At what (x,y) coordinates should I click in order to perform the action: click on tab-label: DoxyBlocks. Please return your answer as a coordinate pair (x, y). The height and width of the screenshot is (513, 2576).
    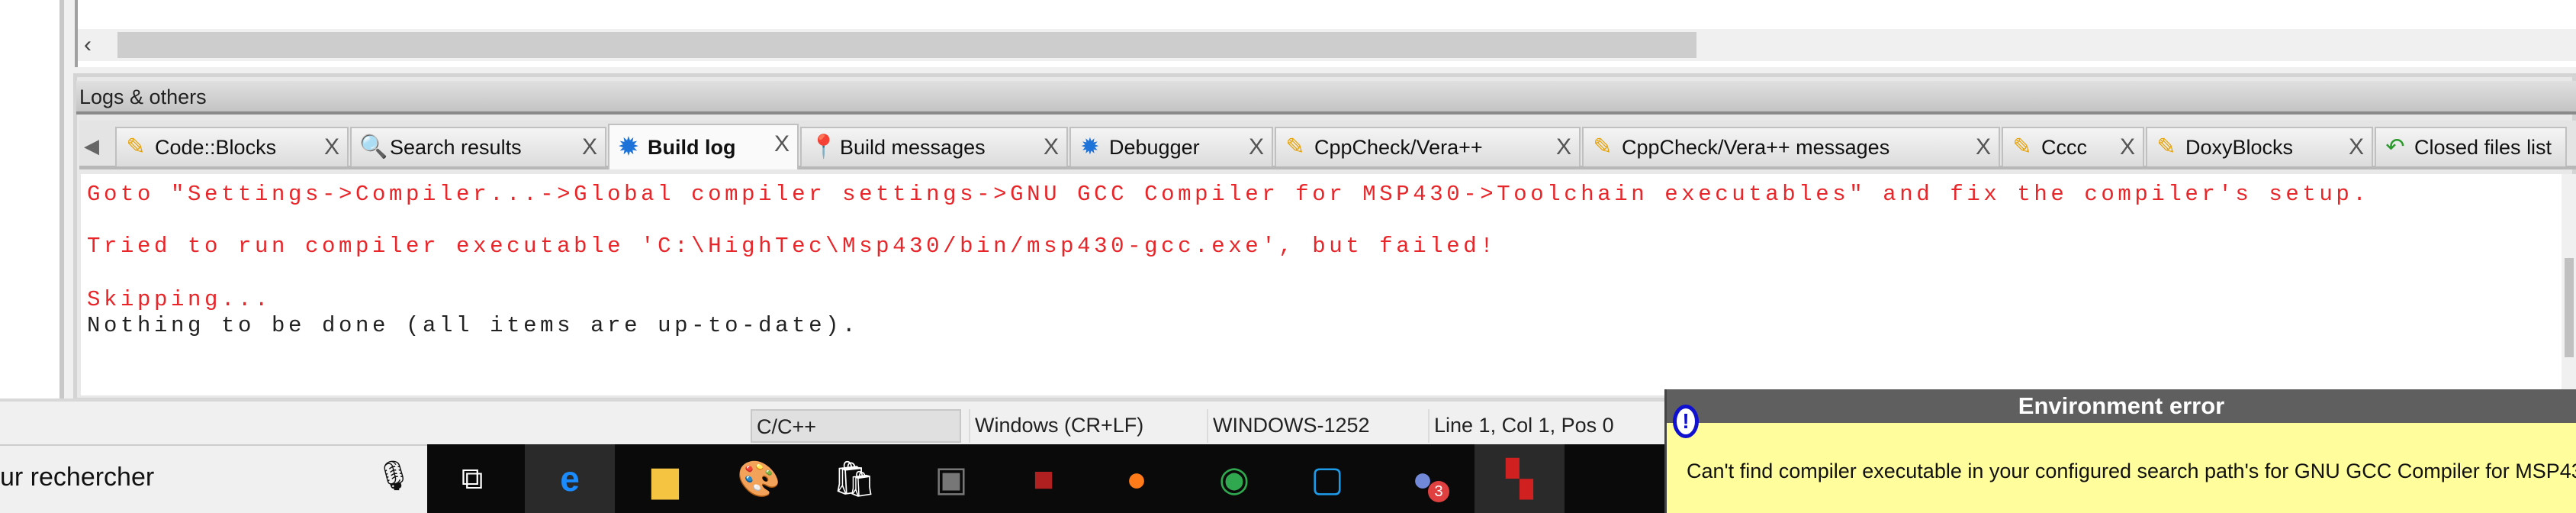
    Looking at the image, I should click on (2239, 147).